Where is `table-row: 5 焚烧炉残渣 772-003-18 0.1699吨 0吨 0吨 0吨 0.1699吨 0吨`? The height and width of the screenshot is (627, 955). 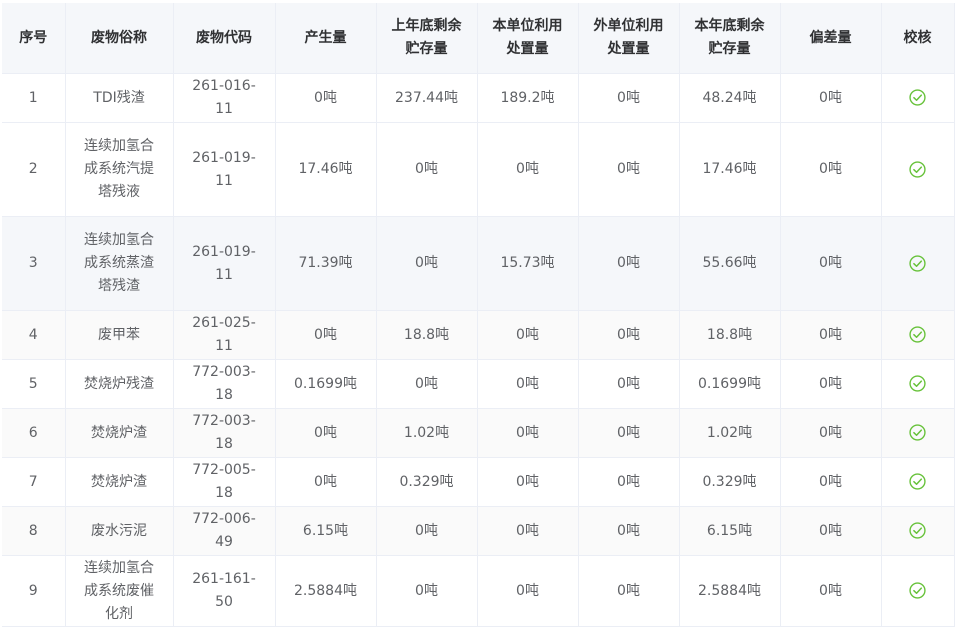 table-row: 5 焚烧炉残渣 772-003-18 0.1699吨 0吨 0吨 0吨 0.1699吨 0吨 is located at coordinates (478, 384).